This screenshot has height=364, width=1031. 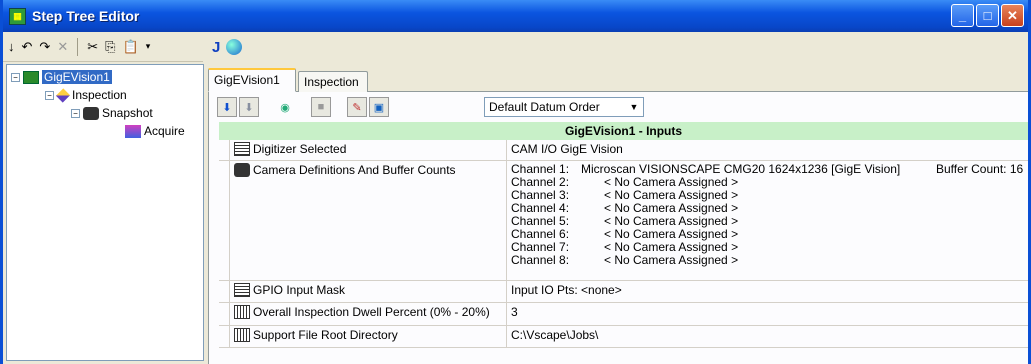 I want to click on row-name: Camera Definitions And Buffer Counts, so click(x=368, y=220).